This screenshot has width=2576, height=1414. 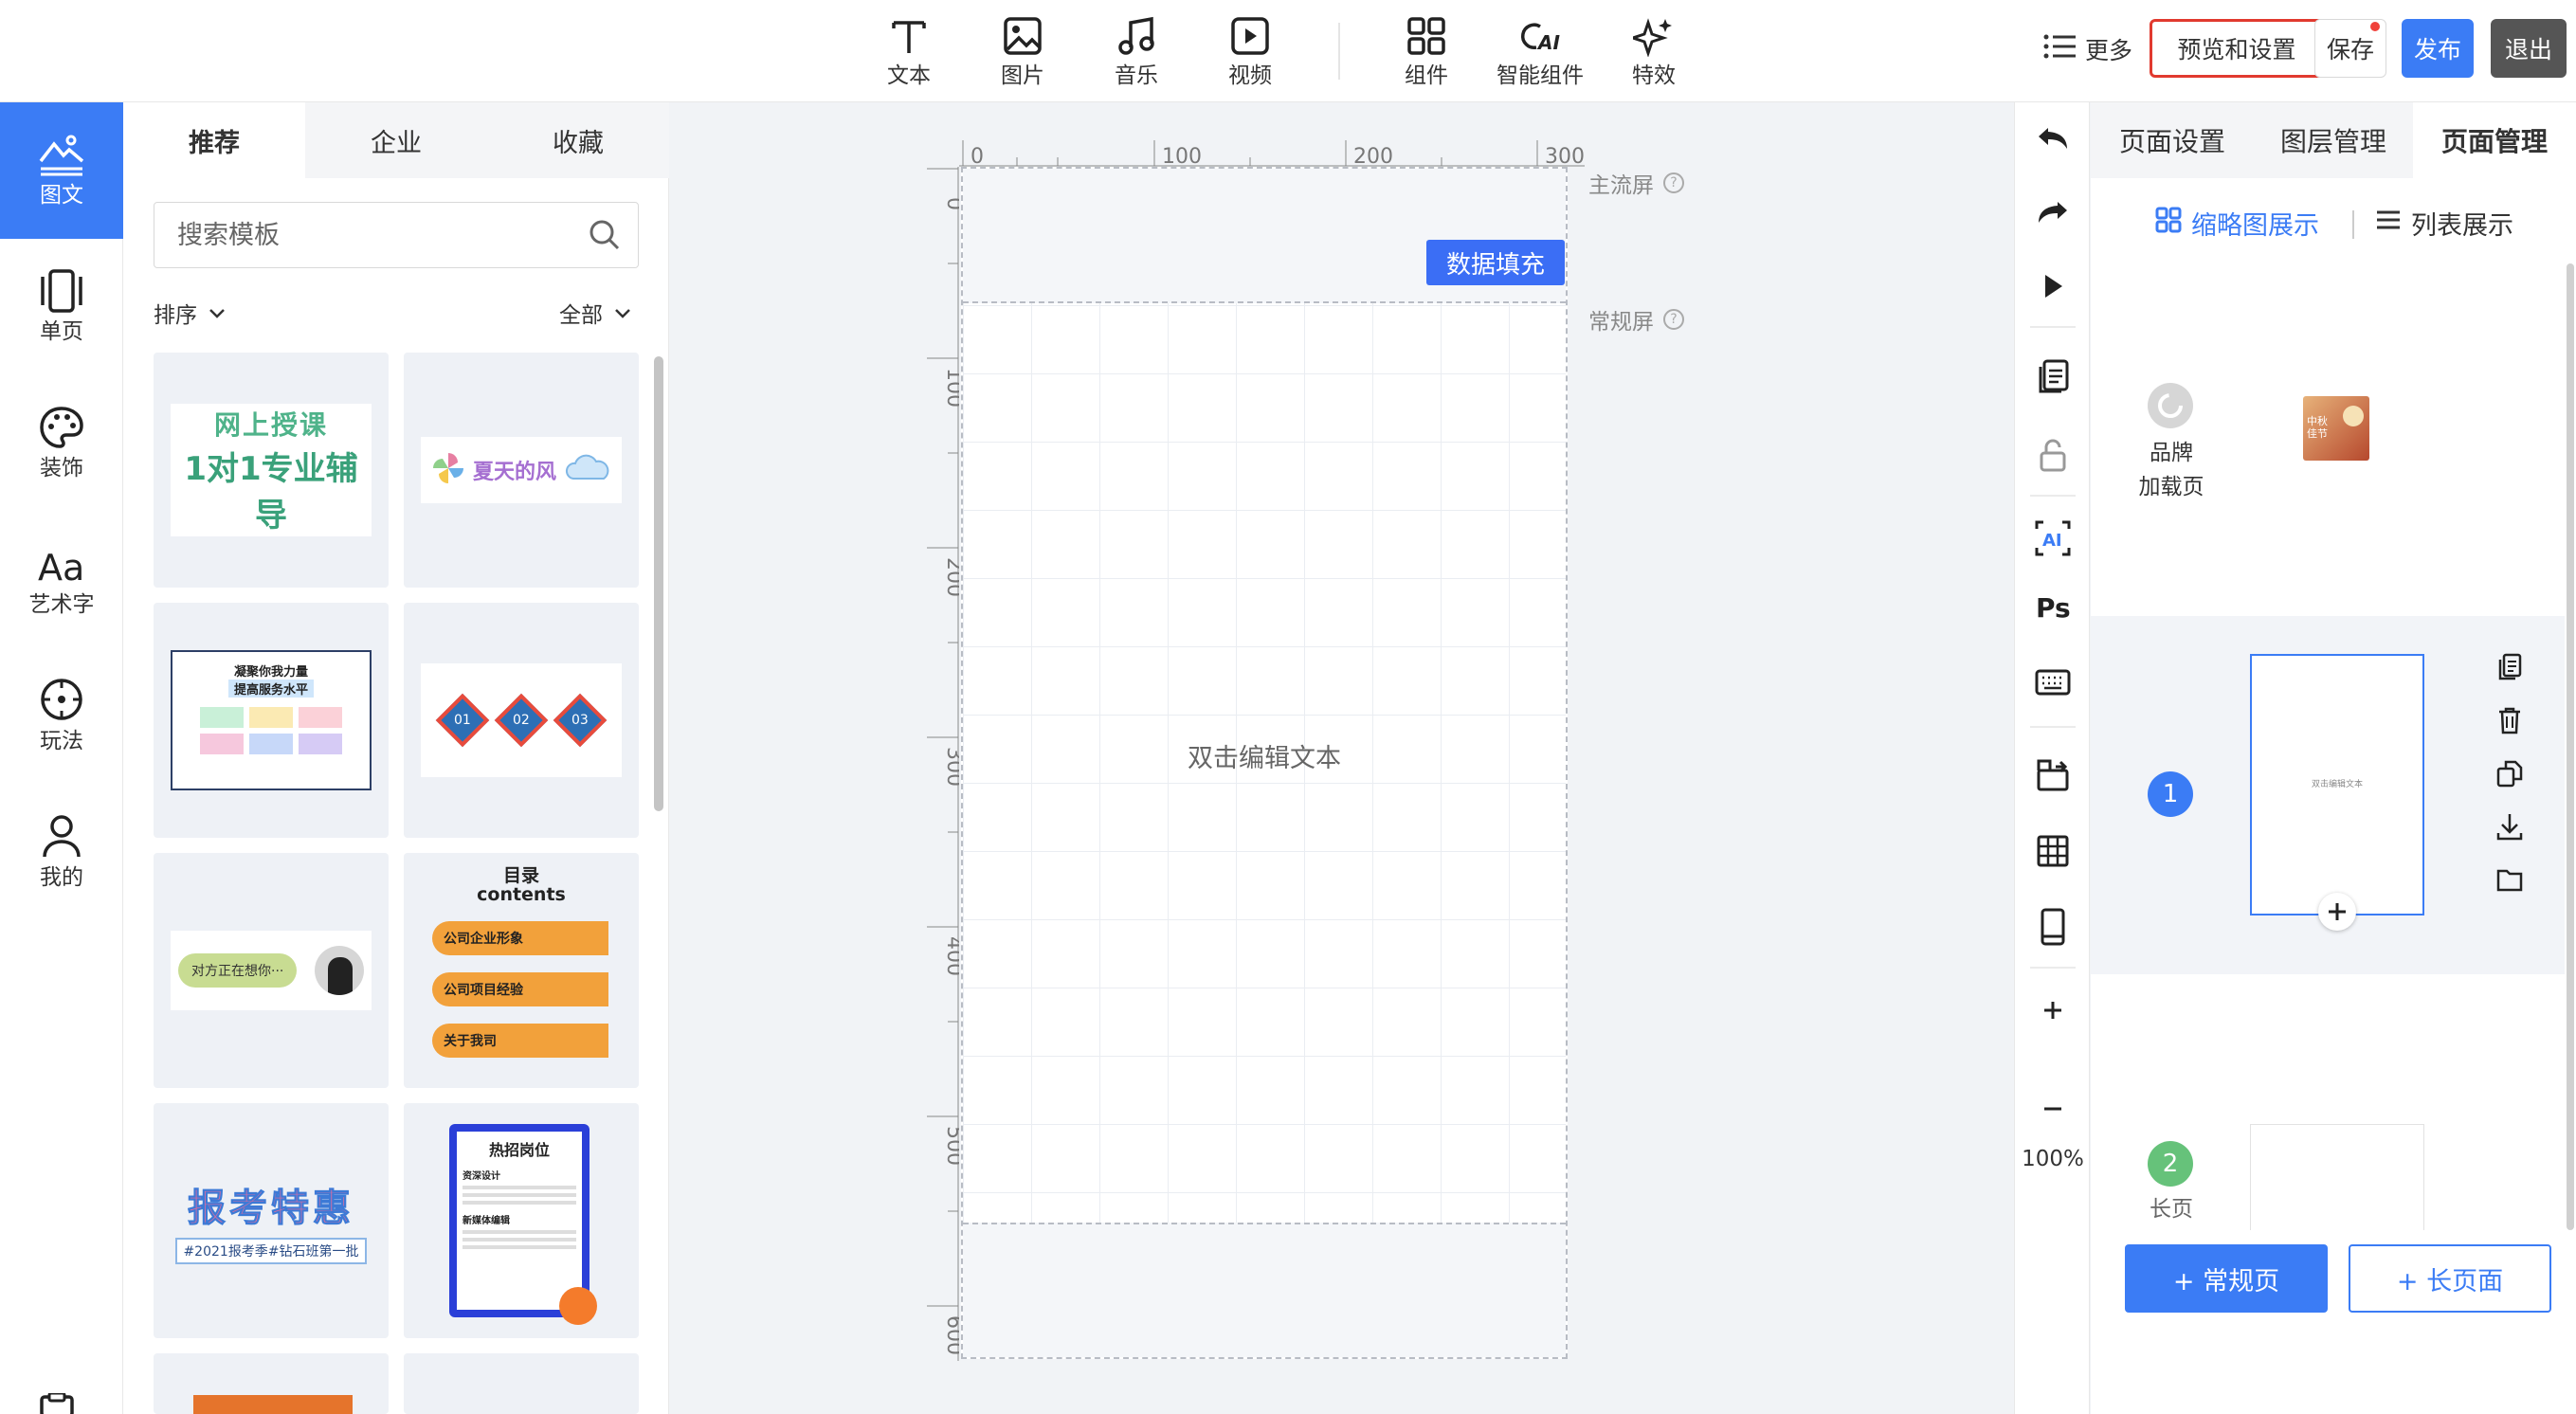 I want to click on delete-icon, so click(x=2510, y=720).